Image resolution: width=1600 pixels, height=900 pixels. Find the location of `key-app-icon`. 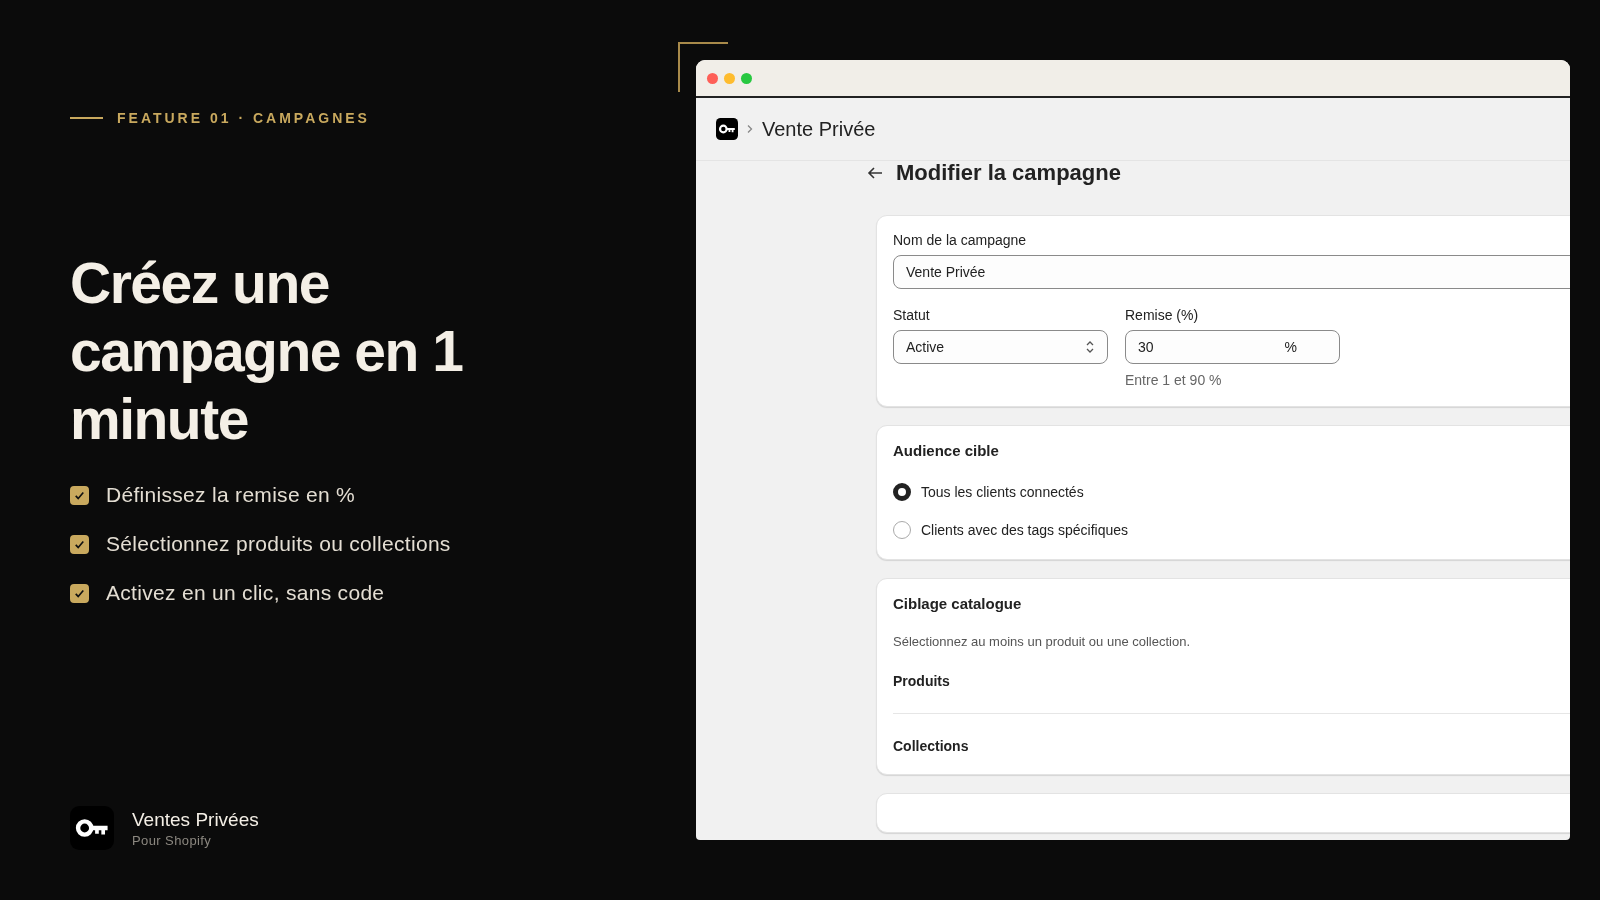

key-app-icon is located at coordinates (727, 129).